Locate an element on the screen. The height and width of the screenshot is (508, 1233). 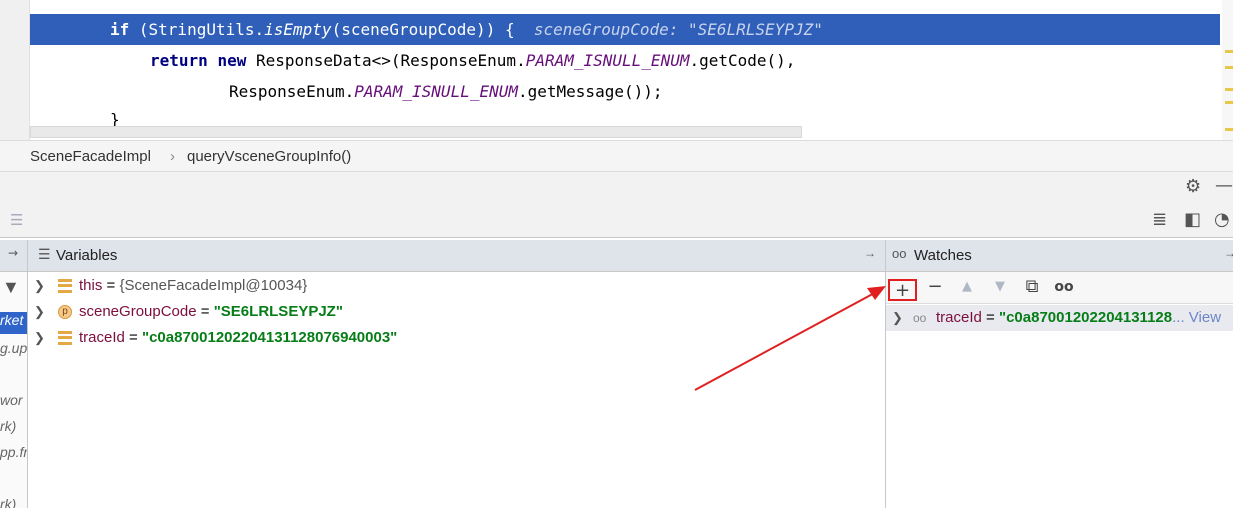
variables-title: Variables is located at coordinates (87, 255).